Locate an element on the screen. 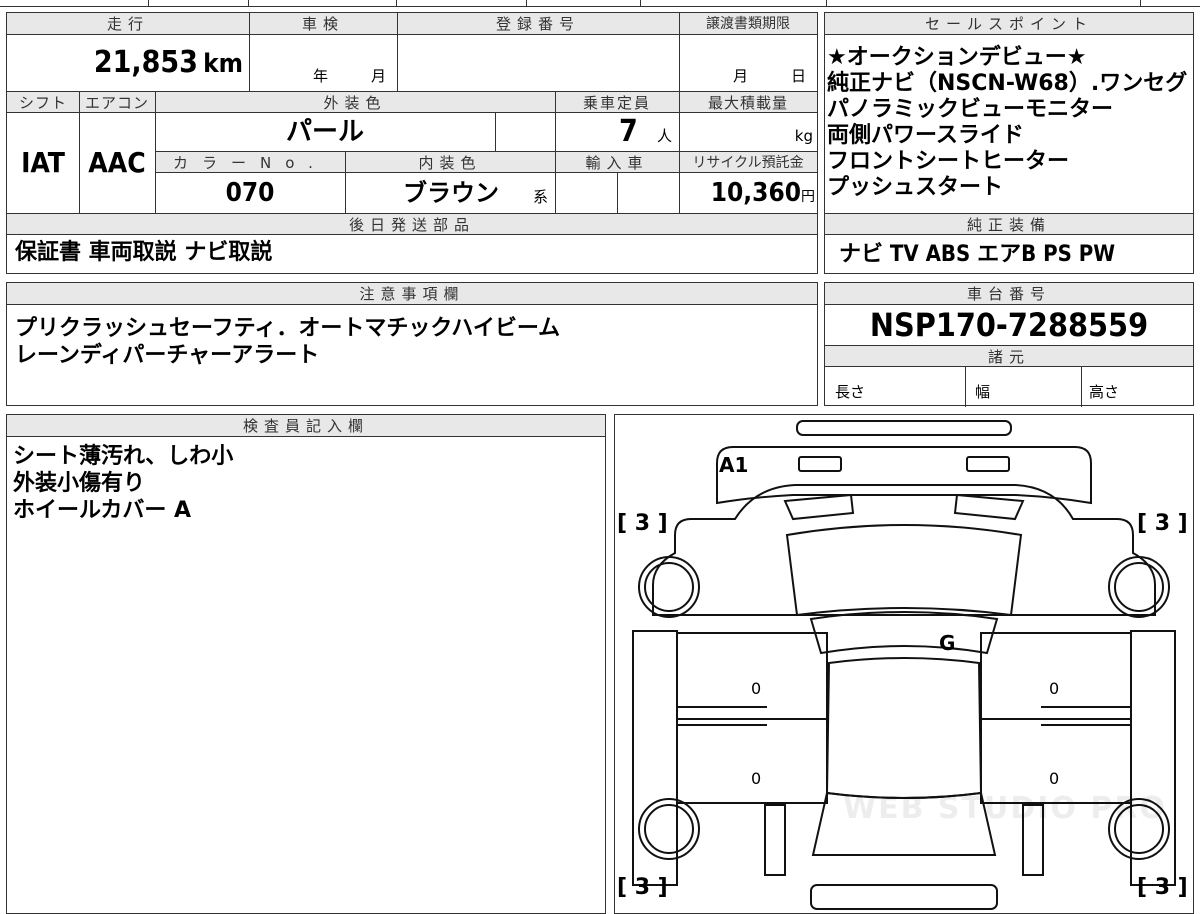 Image resolution: width=1200 pixels, height=914 pixels. later-parts-value: 保証書 車両取説 ナビ取説 is located at coordinates (144, 252).